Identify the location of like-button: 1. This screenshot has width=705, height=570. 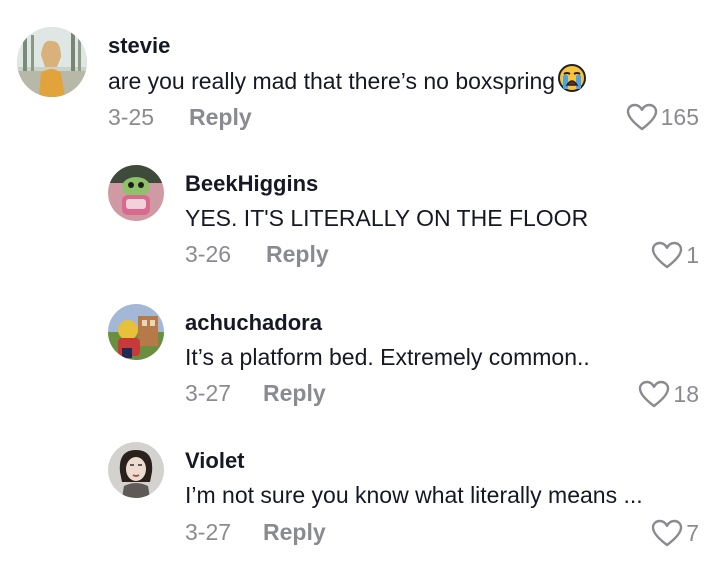
(675, 255).